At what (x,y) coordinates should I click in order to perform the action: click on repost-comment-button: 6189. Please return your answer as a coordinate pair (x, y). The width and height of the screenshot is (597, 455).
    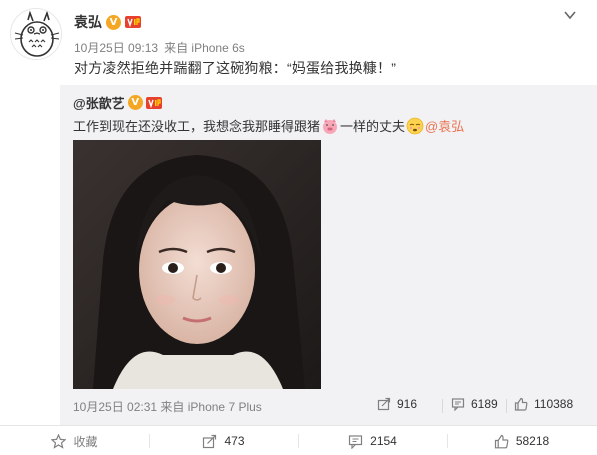
    Looking at the image, I should click on (474, 404).